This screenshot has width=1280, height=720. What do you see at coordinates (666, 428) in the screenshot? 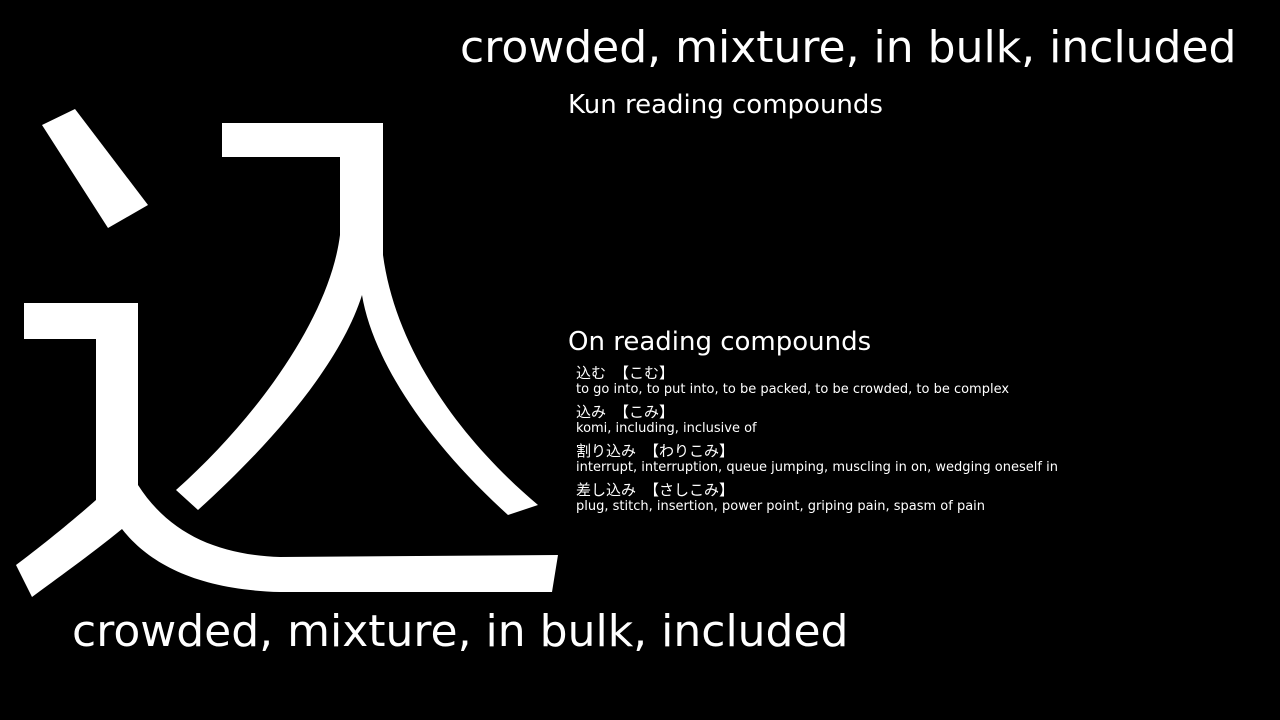
I see `compound-gloss: komi, including, inclusive of` at bounding box center [666, 428].